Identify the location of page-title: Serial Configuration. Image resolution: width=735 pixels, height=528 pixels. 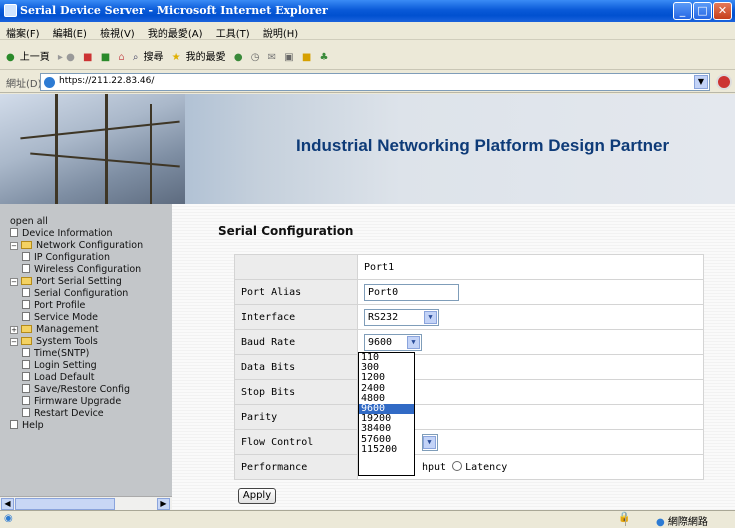
(286, 231).